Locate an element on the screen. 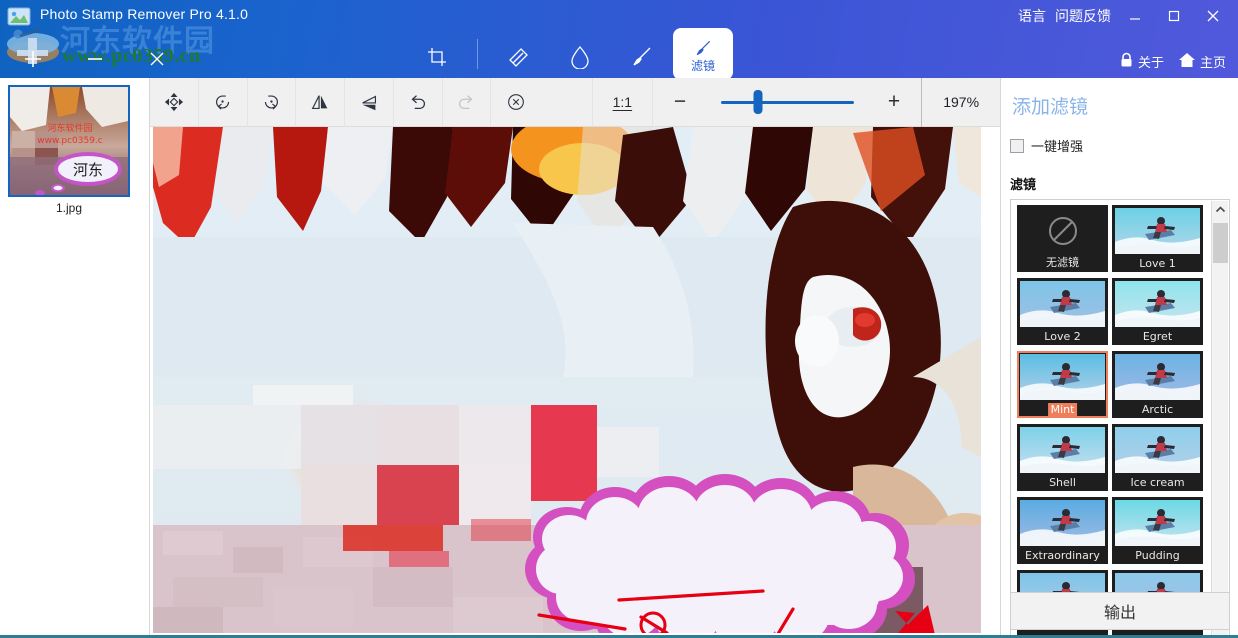 The width and height of the screenshot is (1238, 638). one-click-enhance-row: 一键增强 is located at coordinates (1046, 145).